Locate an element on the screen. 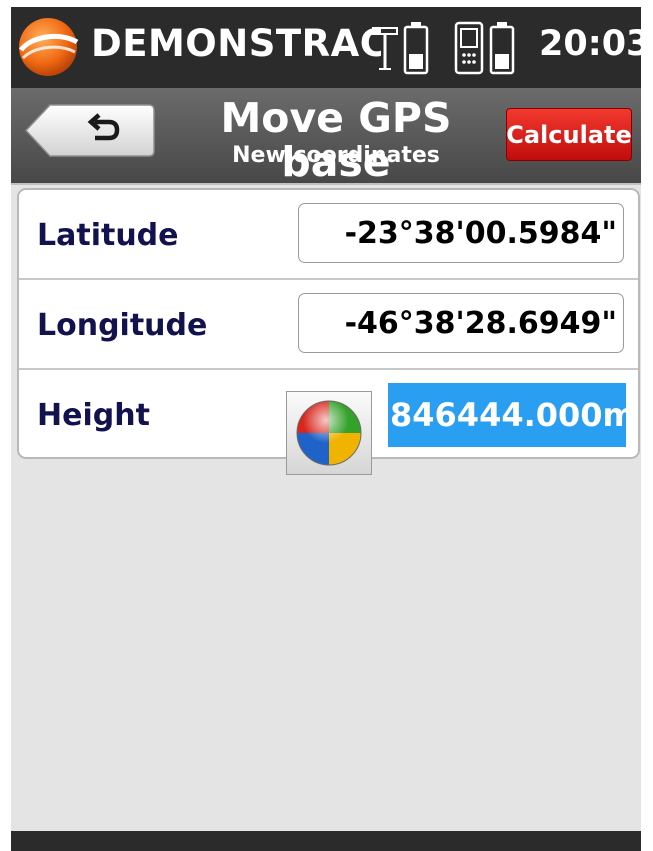  calculate-button: Calculate is located at coordinates (569, 134).